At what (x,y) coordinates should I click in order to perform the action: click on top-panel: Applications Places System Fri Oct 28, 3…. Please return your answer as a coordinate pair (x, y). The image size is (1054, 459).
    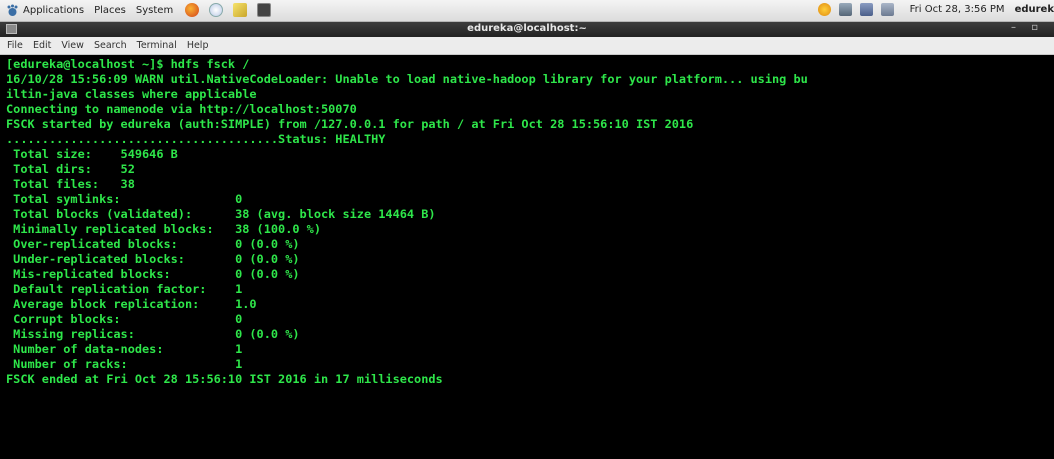
    Looking at the image, I should click on (527, 11).